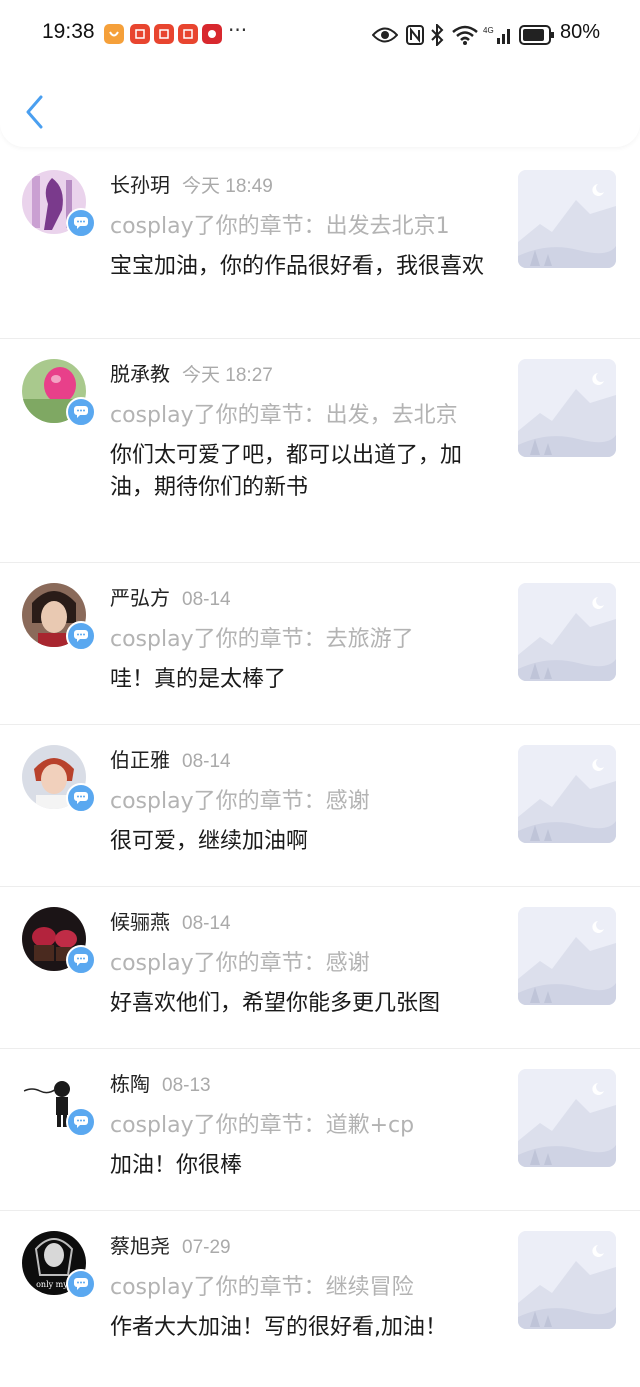  Describe the element at coordinates (297, 266) in the screenshot. I see `comment-text: 宝宝加油，你的作品很好看，我很喜欢` at that location.